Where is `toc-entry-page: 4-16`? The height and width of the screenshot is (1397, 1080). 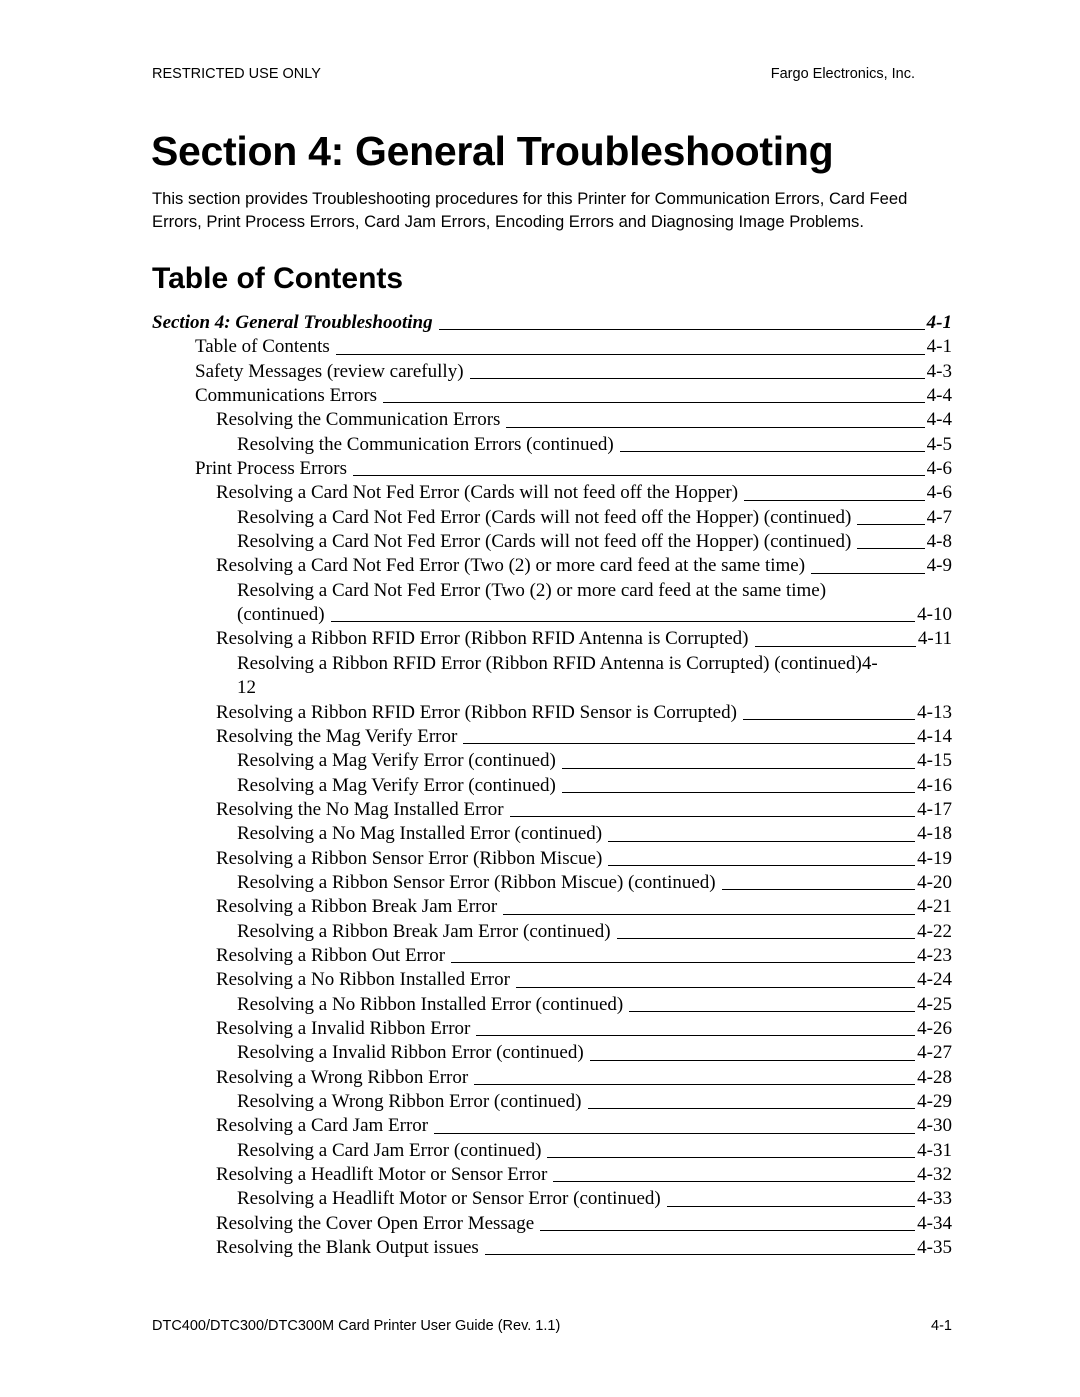
toc-entry-page: 4-16 is located at coordinates (934, 785).